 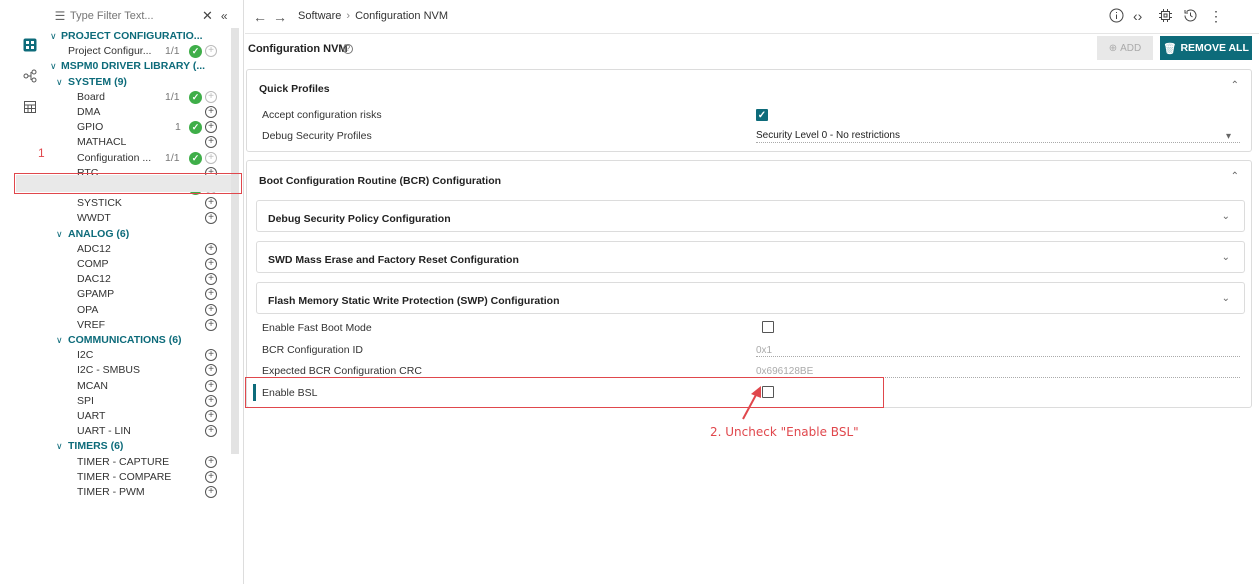 I want to click on tree-item: GPIO 1 ✓ +, so click(x=139, y=127).